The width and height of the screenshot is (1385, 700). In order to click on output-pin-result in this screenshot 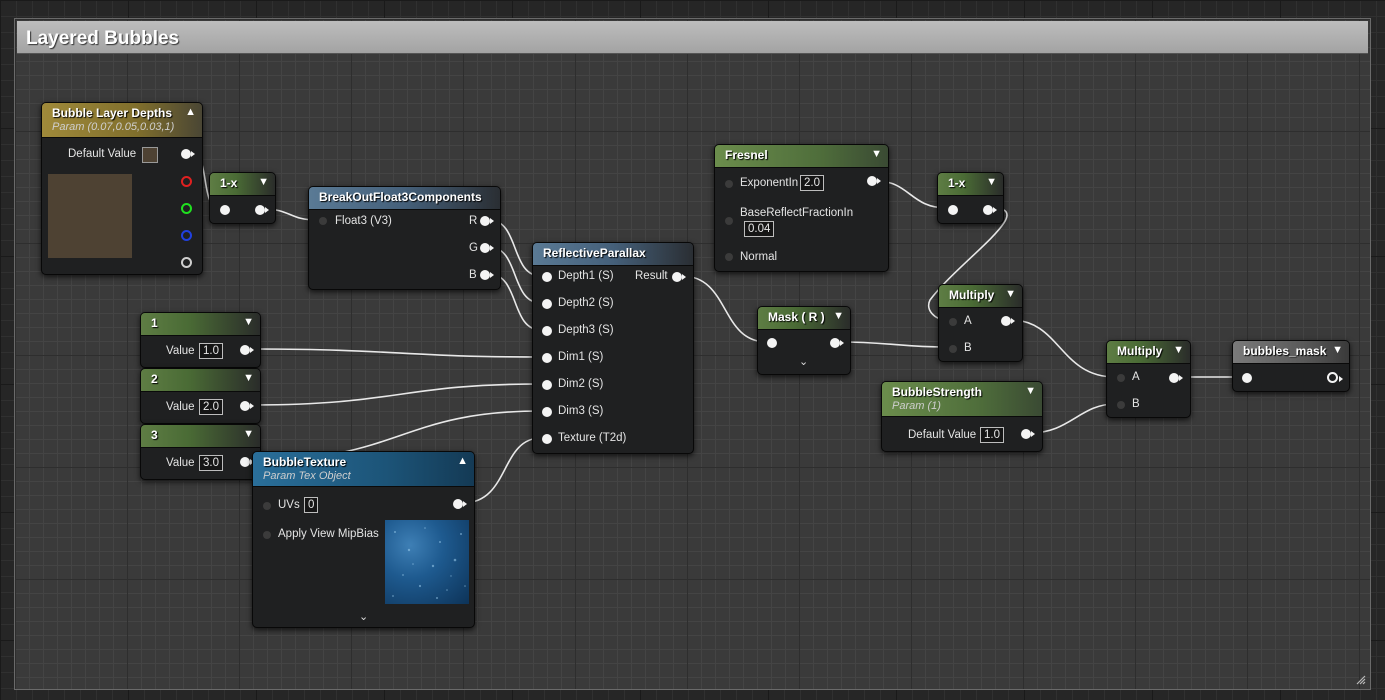, I will do `click(679, 277)`.